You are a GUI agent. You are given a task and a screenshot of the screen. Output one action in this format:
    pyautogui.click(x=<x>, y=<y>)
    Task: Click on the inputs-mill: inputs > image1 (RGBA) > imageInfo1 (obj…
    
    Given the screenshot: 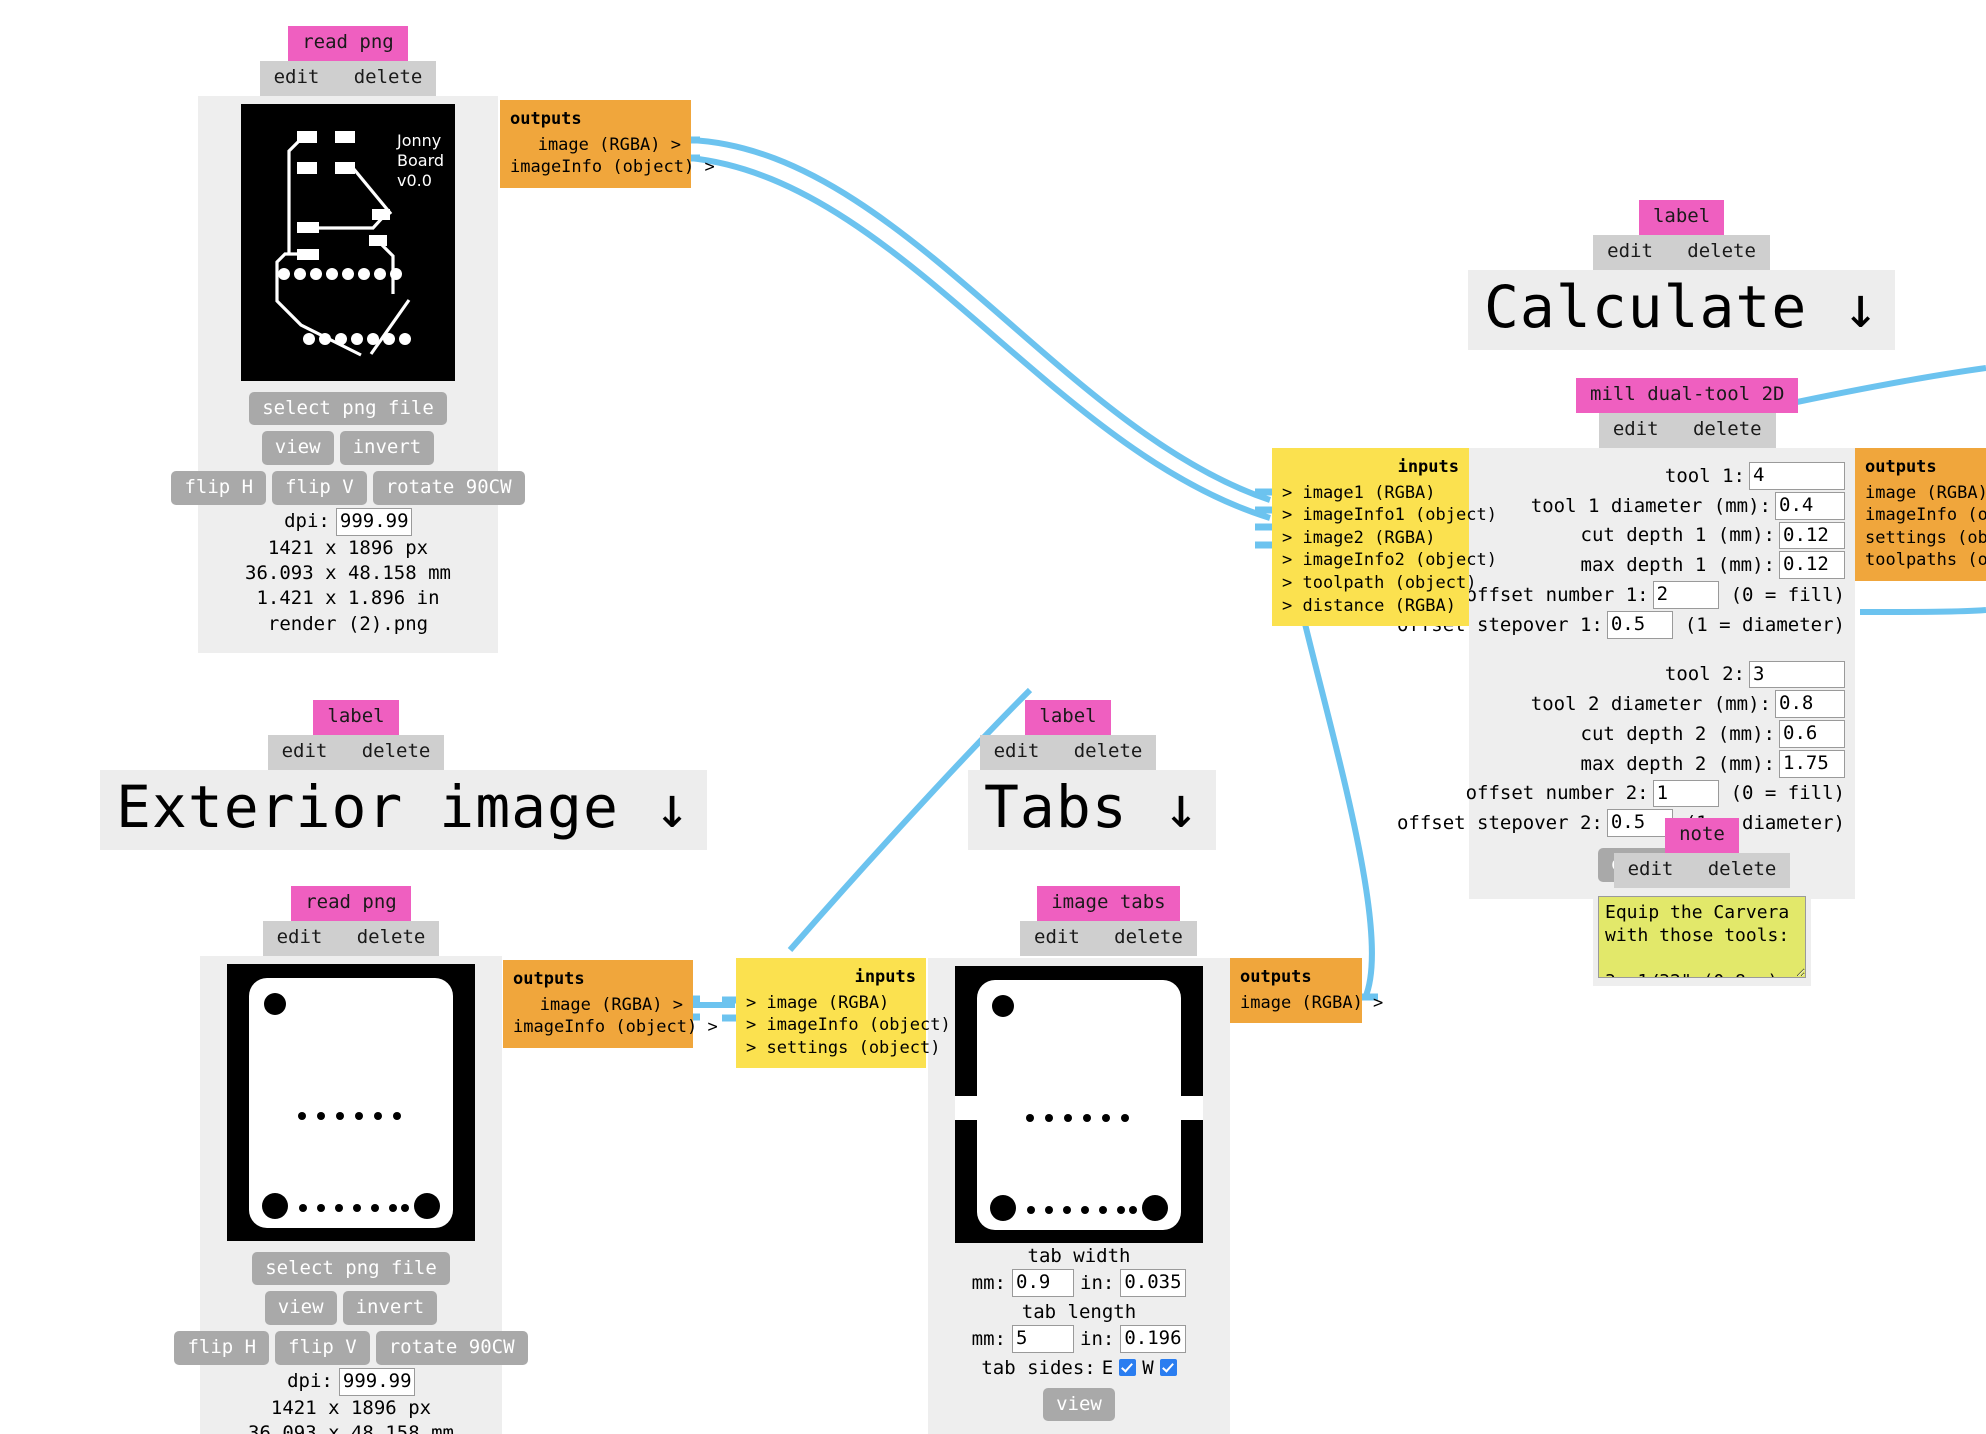 What is the action you would take?
    pyautogui.click(x=1384, y=537)
    